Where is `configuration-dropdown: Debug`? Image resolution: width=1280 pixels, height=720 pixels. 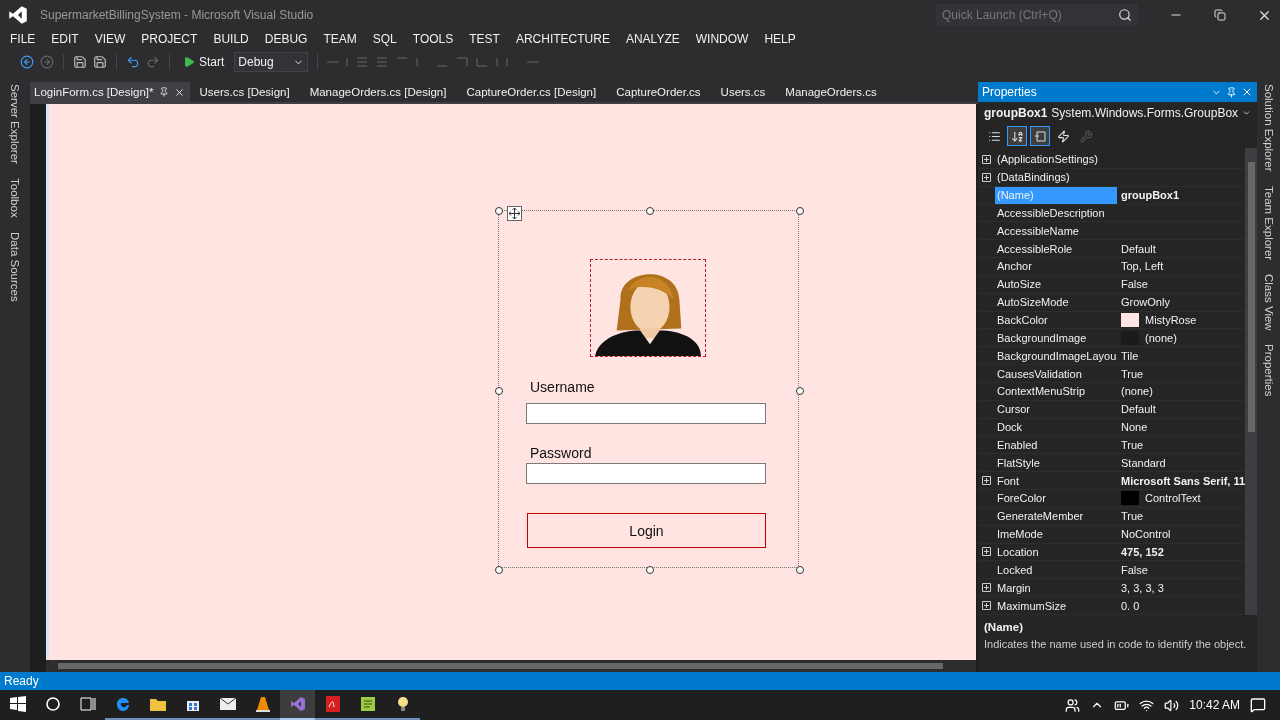
configuration-dropdown: Debug is located at coordinates (271, 62).